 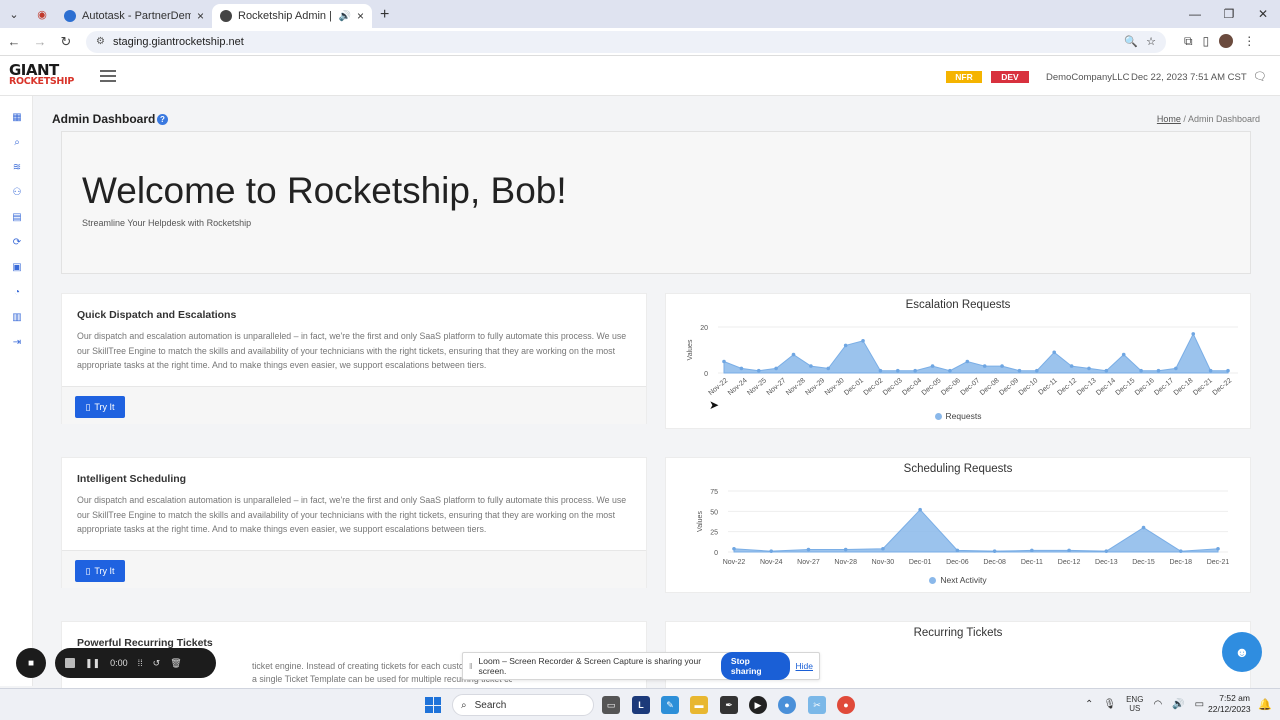 What do you see at coordinates (167, 223) in the screenshot?
I see `welcome-subtitle: Streamline Your Helpdesk with Rocketship` at bounding box center [167, 223].